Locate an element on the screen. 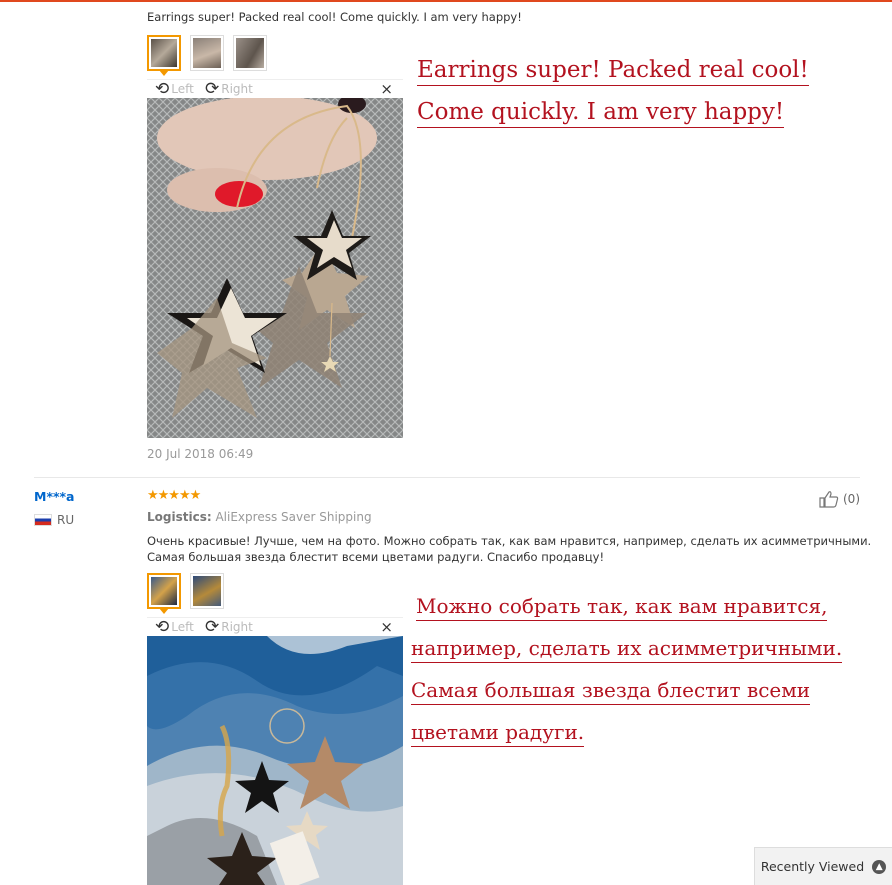 The width and height of the screenshot is (892, 885). logistics-info: Logistics: AliExpress Saver Shipping is located at coordinates (259, 517).